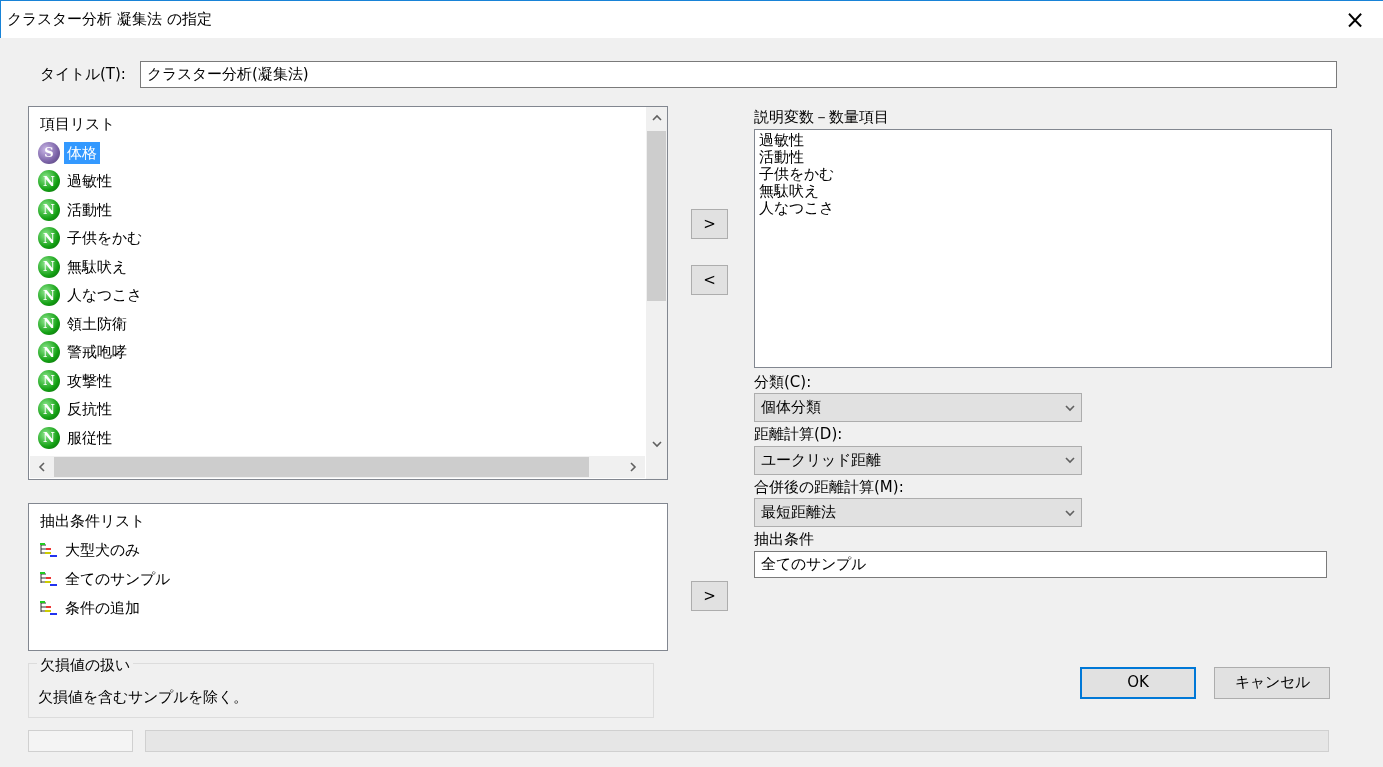 The width and height of the screenshot is (1383, 767). What do you see at coordinates (1040, 564) in the screenshot?
I see `condition-field: 全てのサンプル` at bounding box center [1040, 564].